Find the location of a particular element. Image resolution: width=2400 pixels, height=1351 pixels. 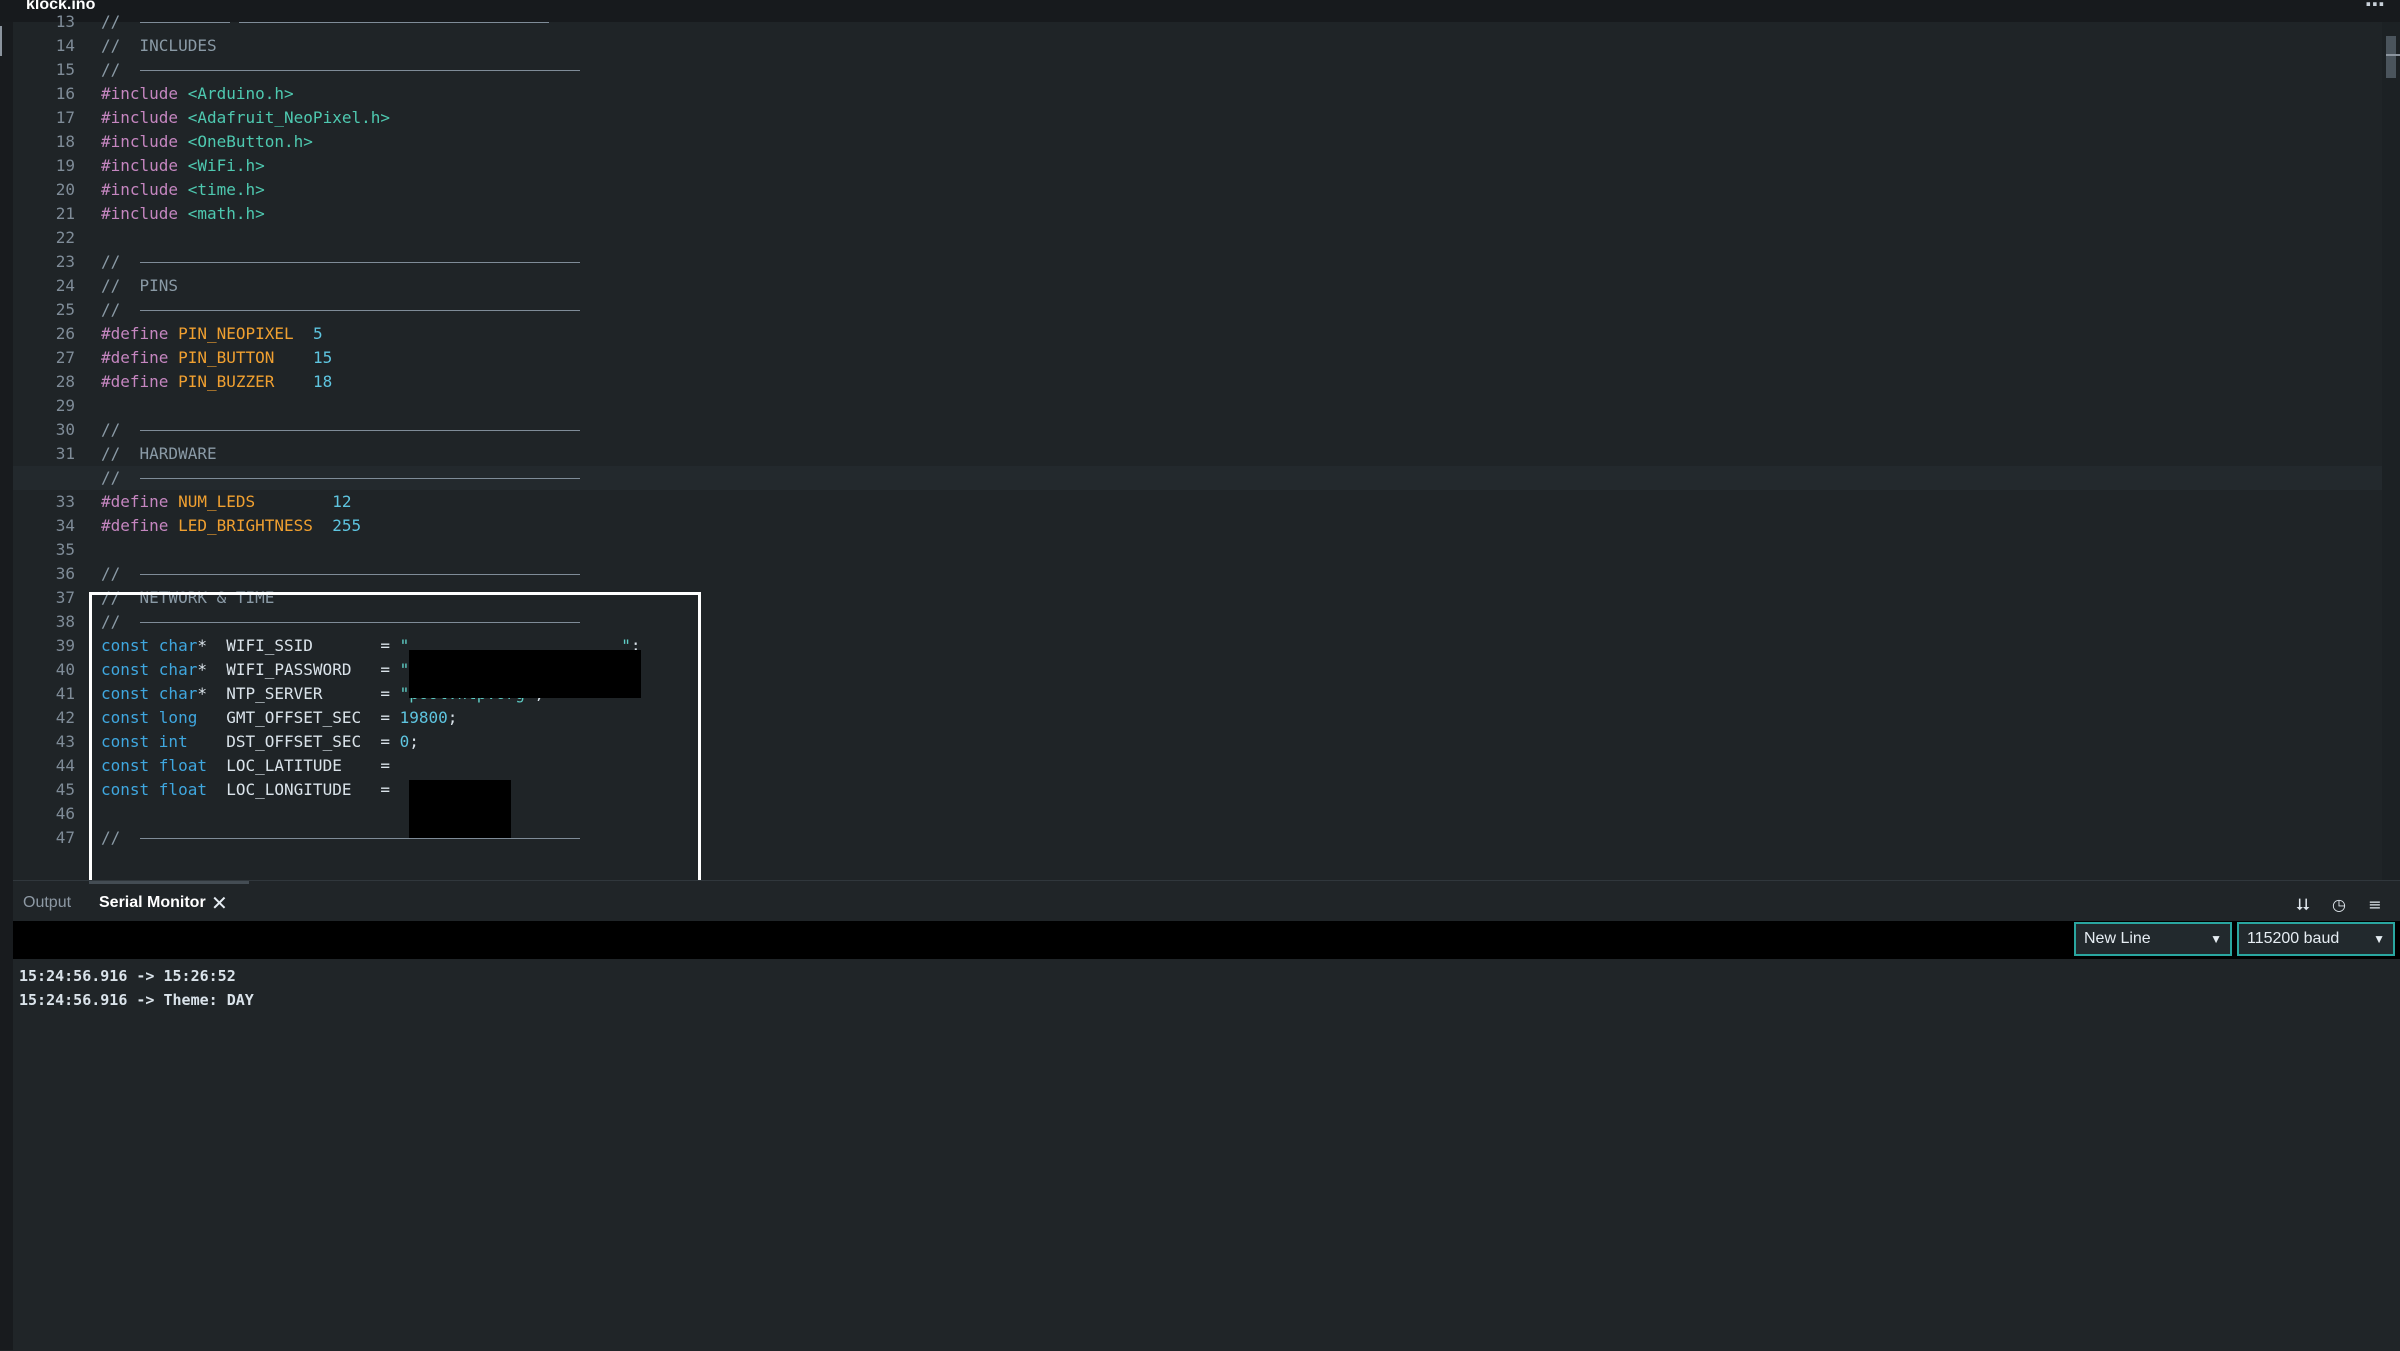

line-number: 23 is located at coordinates (65, 261).